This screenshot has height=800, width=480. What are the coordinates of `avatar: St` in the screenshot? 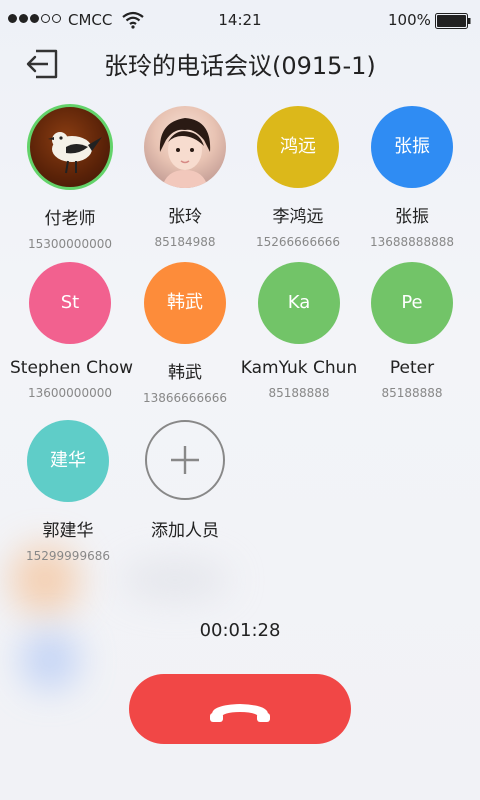 It's located at (70, 303).